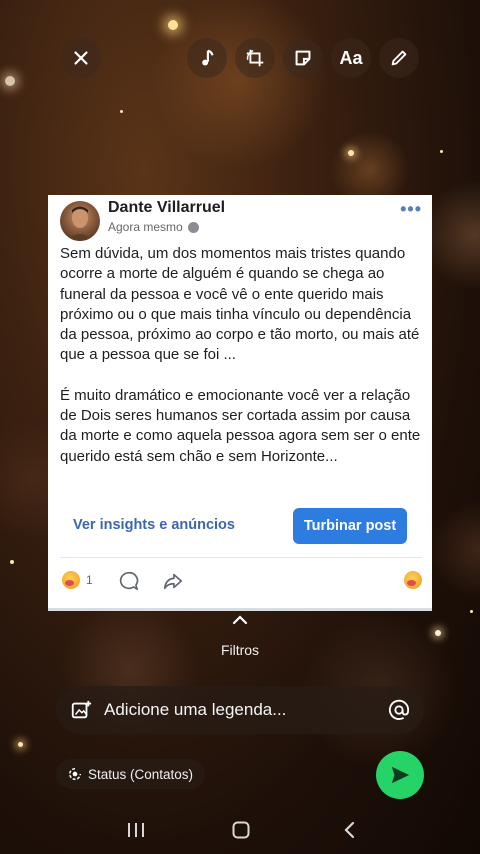  I want to click on text-tool-label: Aa, so click(351, 57).